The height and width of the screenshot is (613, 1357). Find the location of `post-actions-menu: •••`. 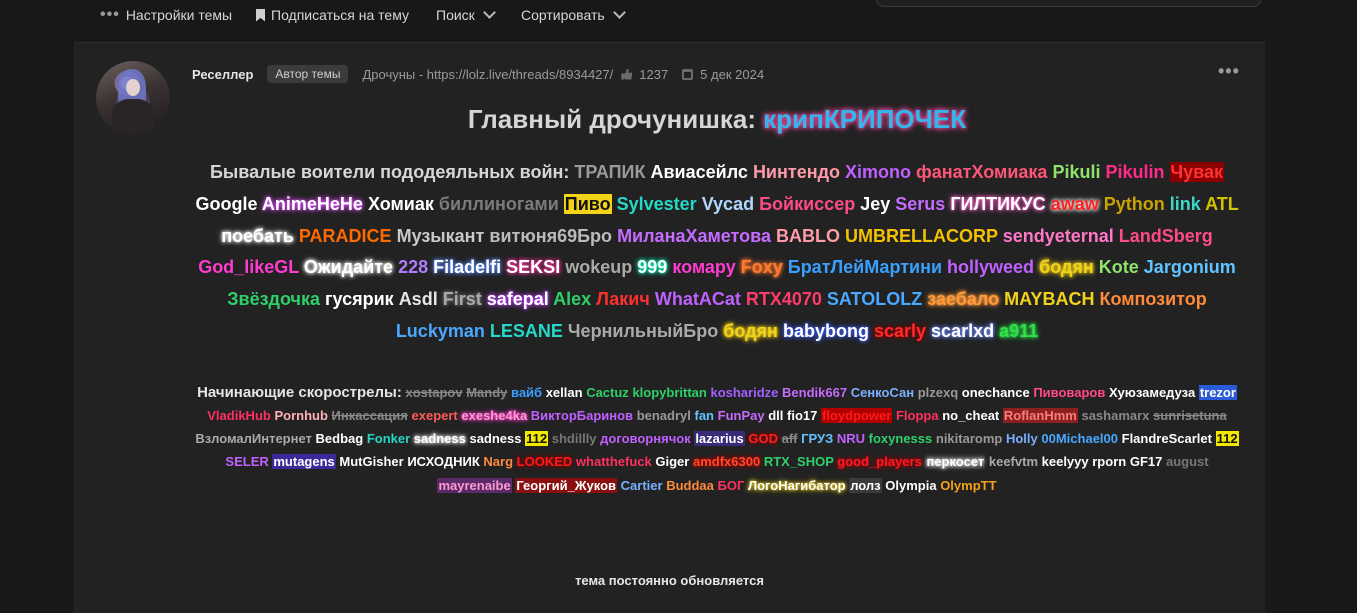

post-actions-menu: ••• is located at coordinates (1229, 71).